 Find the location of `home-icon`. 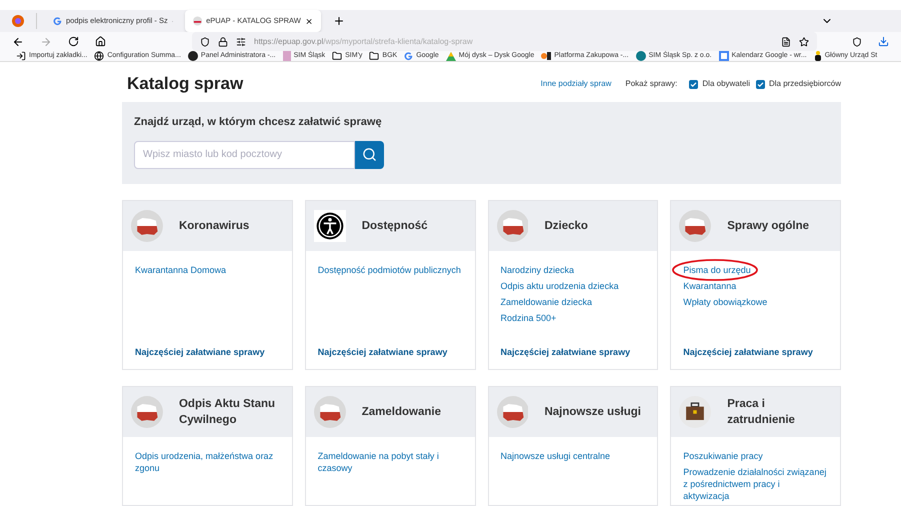

home-icon is located at coordinates (100, 41).